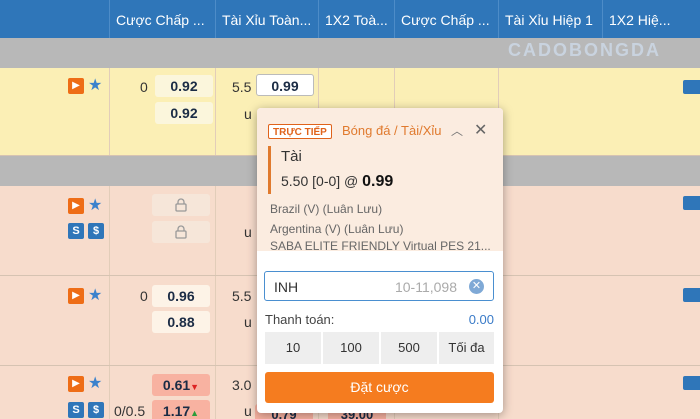 The height and width of the screenshot is (419, 700). I want to click on away-odds: 0.92, so click(184, 113).